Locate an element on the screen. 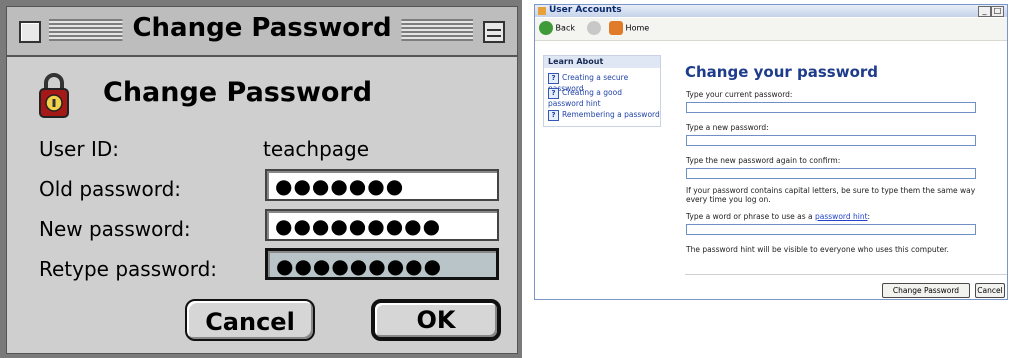 The height and width of the screenshot is (358, 1011). new-password-label: Type a new password: is located at coordinates (727, 127).